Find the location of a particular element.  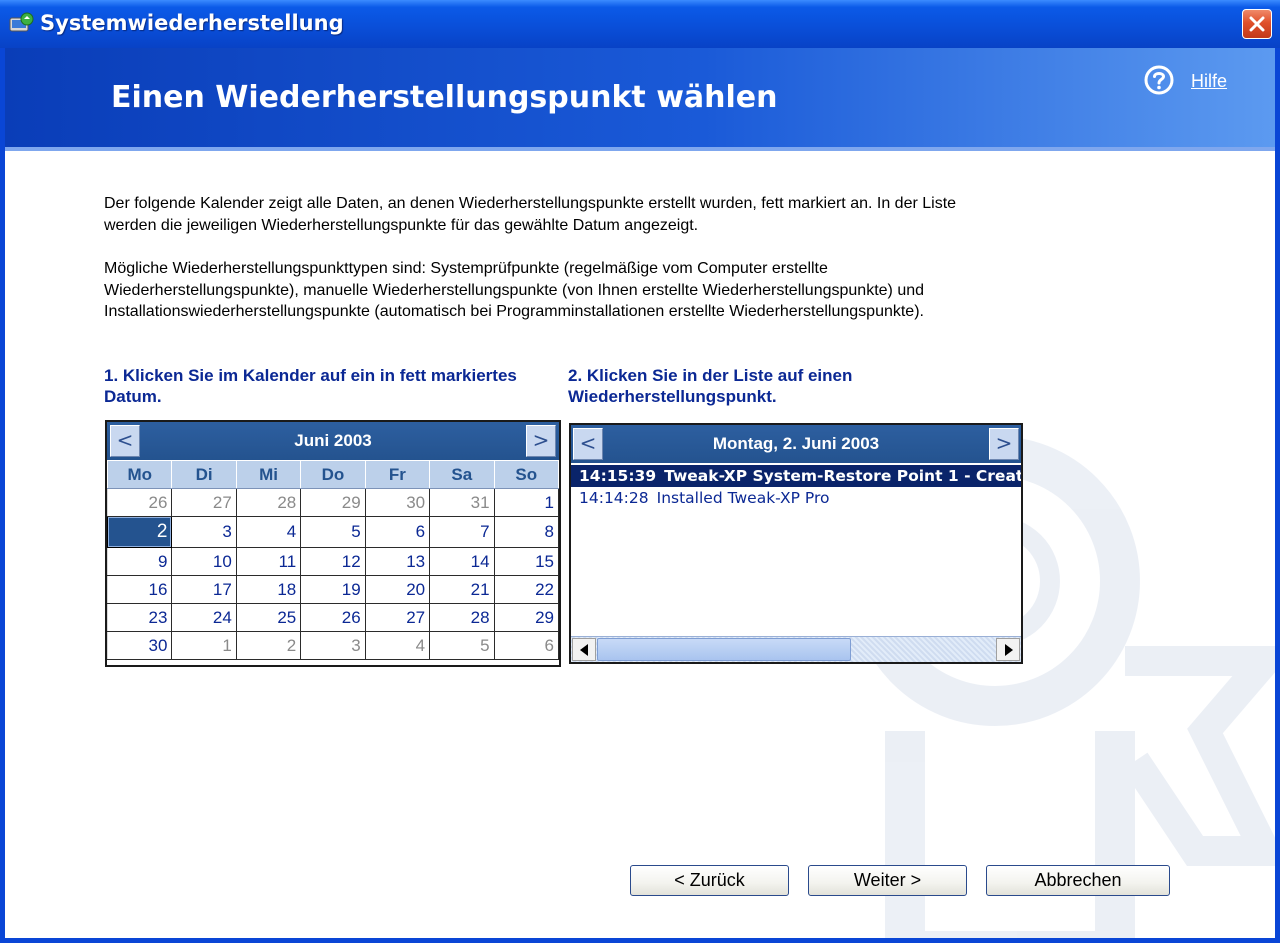

scroll-right-button is located at coordinates (1008, 649).